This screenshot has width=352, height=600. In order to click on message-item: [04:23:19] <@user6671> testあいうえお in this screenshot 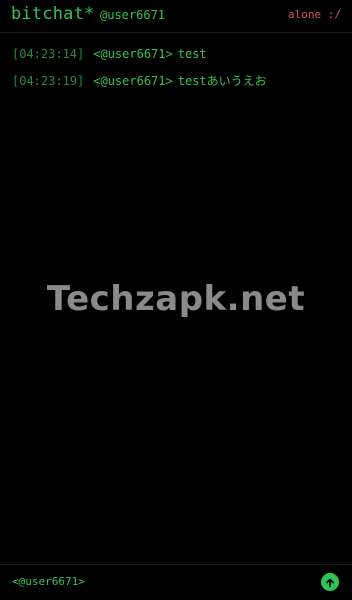, I will do `click(139, 80)`.